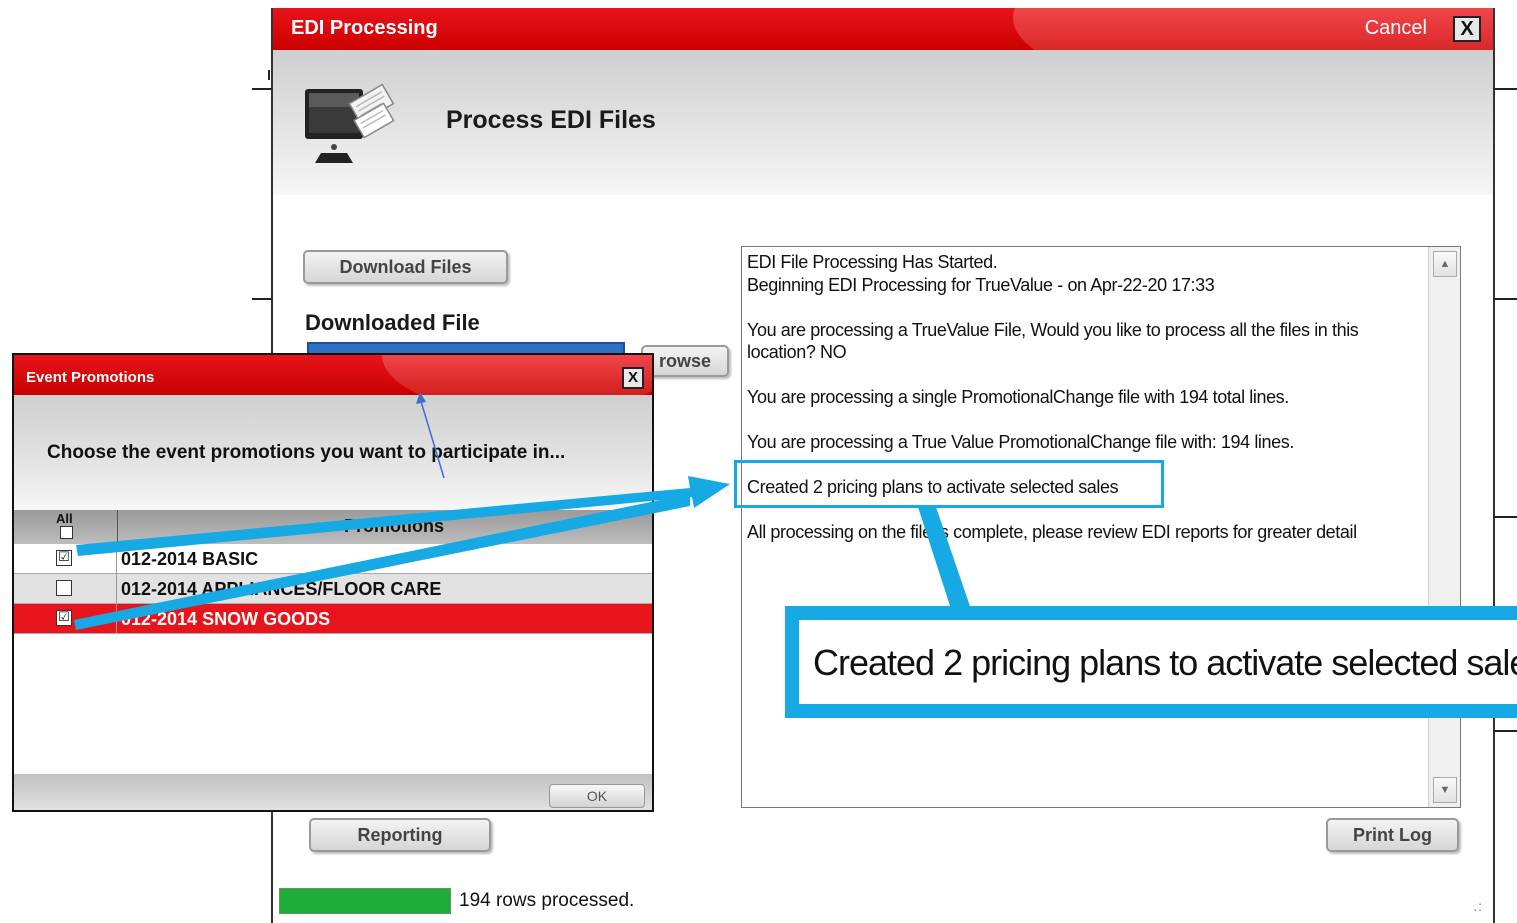 Image resolution: width=1517 pixels, height=923 pixels. Describe the element at coordinates (365, 901) in the screenshot. I see `progress-bar` at that location.